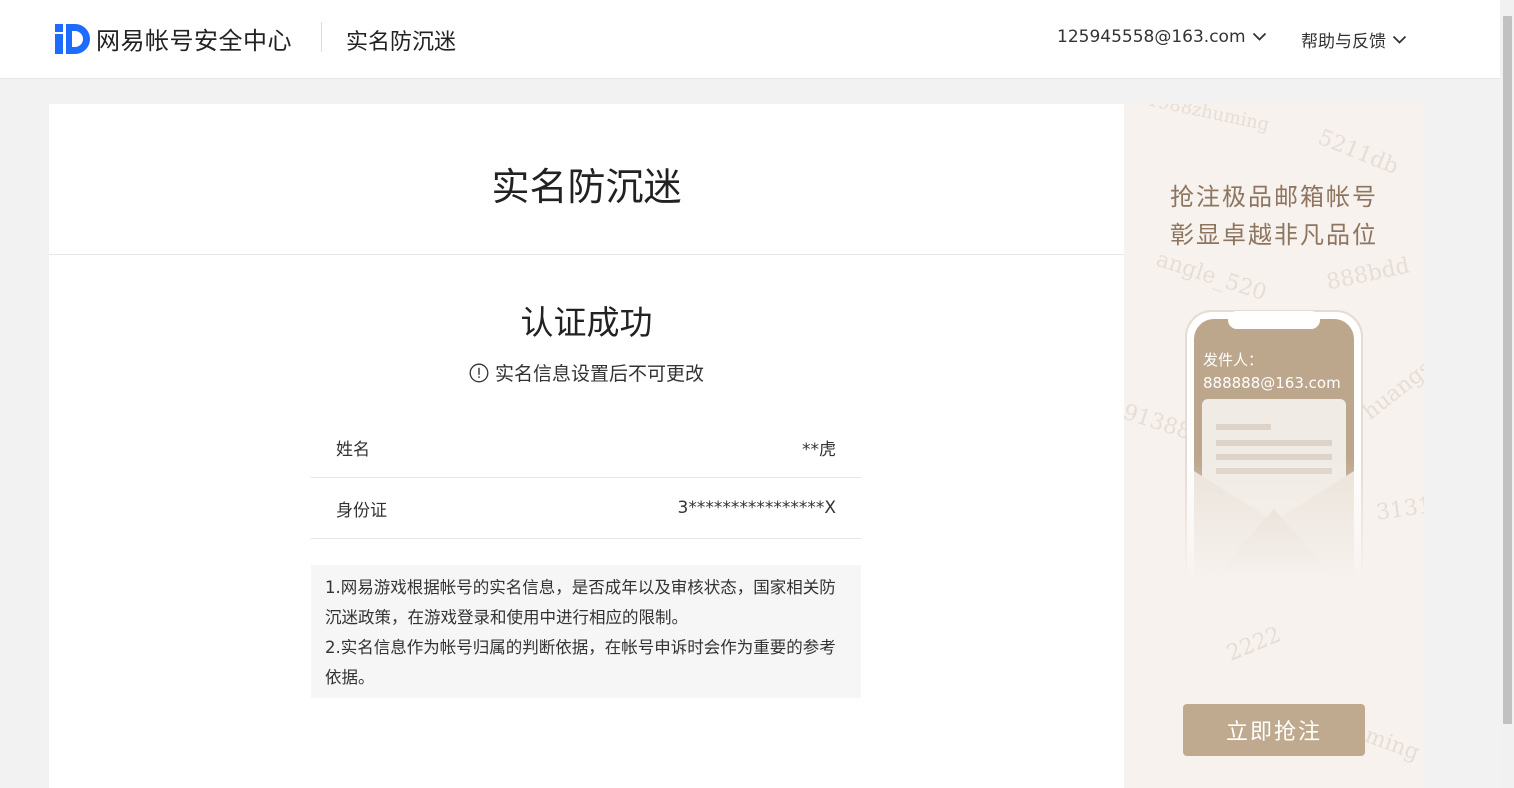 This screenshot has height=788, width=1514. I want to click on header-page-subtitle: 实名防沉迷, so click(401, 42).